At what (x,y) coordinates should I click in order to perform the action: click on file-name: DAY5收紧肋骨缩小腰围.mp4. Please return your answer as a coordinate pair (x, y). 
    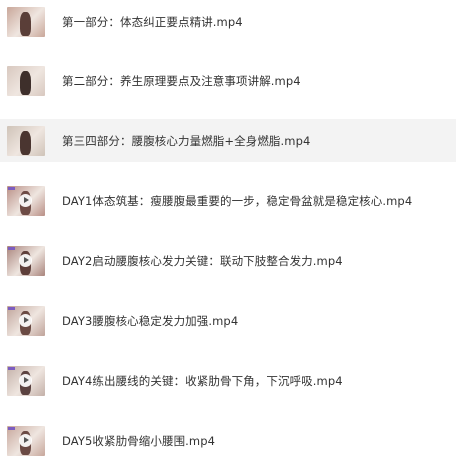
    Looking at the image, I should click on (139, 440).